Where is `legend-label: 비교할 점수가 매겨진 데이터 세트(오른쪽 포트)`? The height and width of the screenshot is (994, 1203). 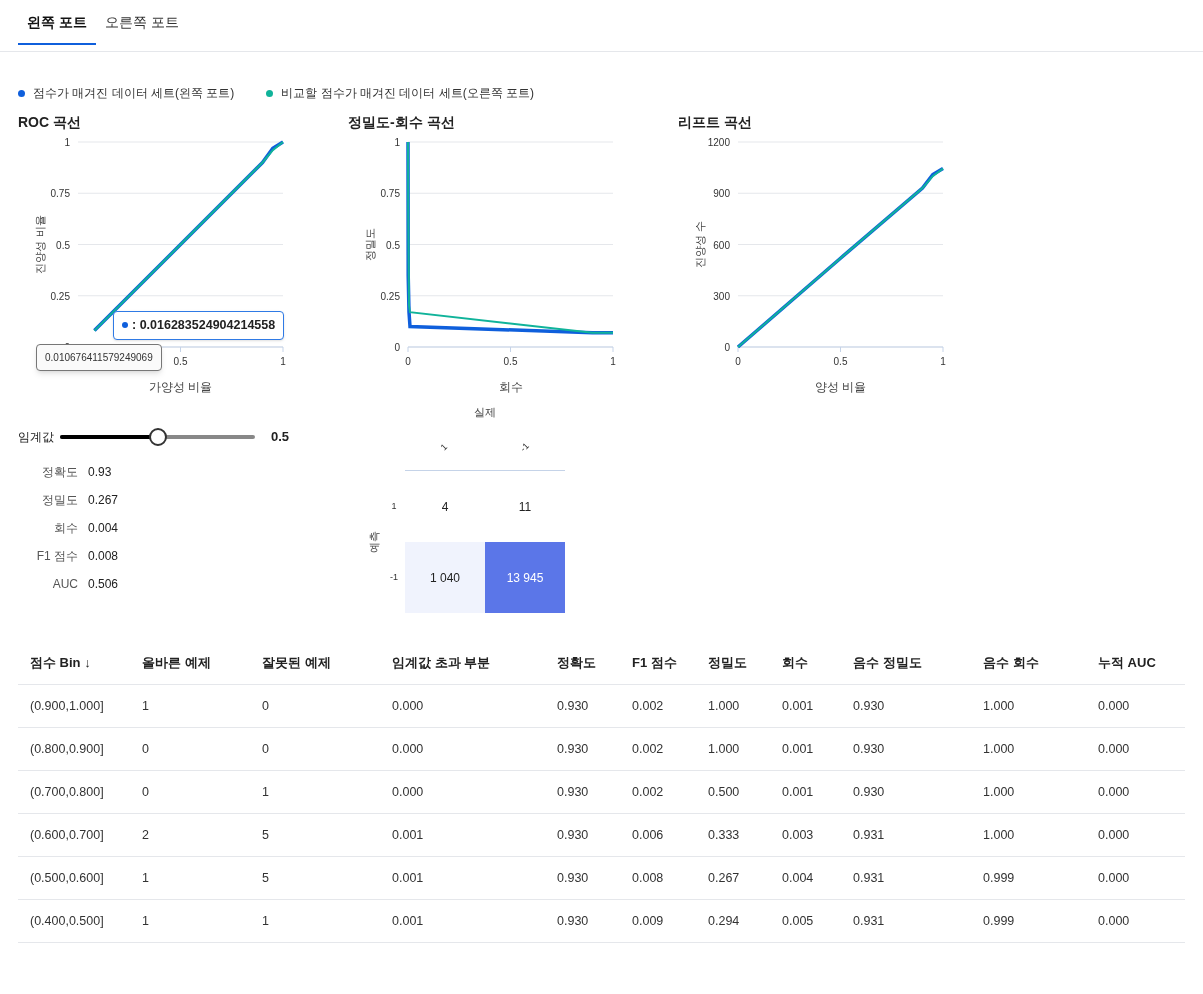
legend-label: 비교할 점수가 매겨진 데이터 세트(오른쪽 포트) is located at coordinates (407, 93).